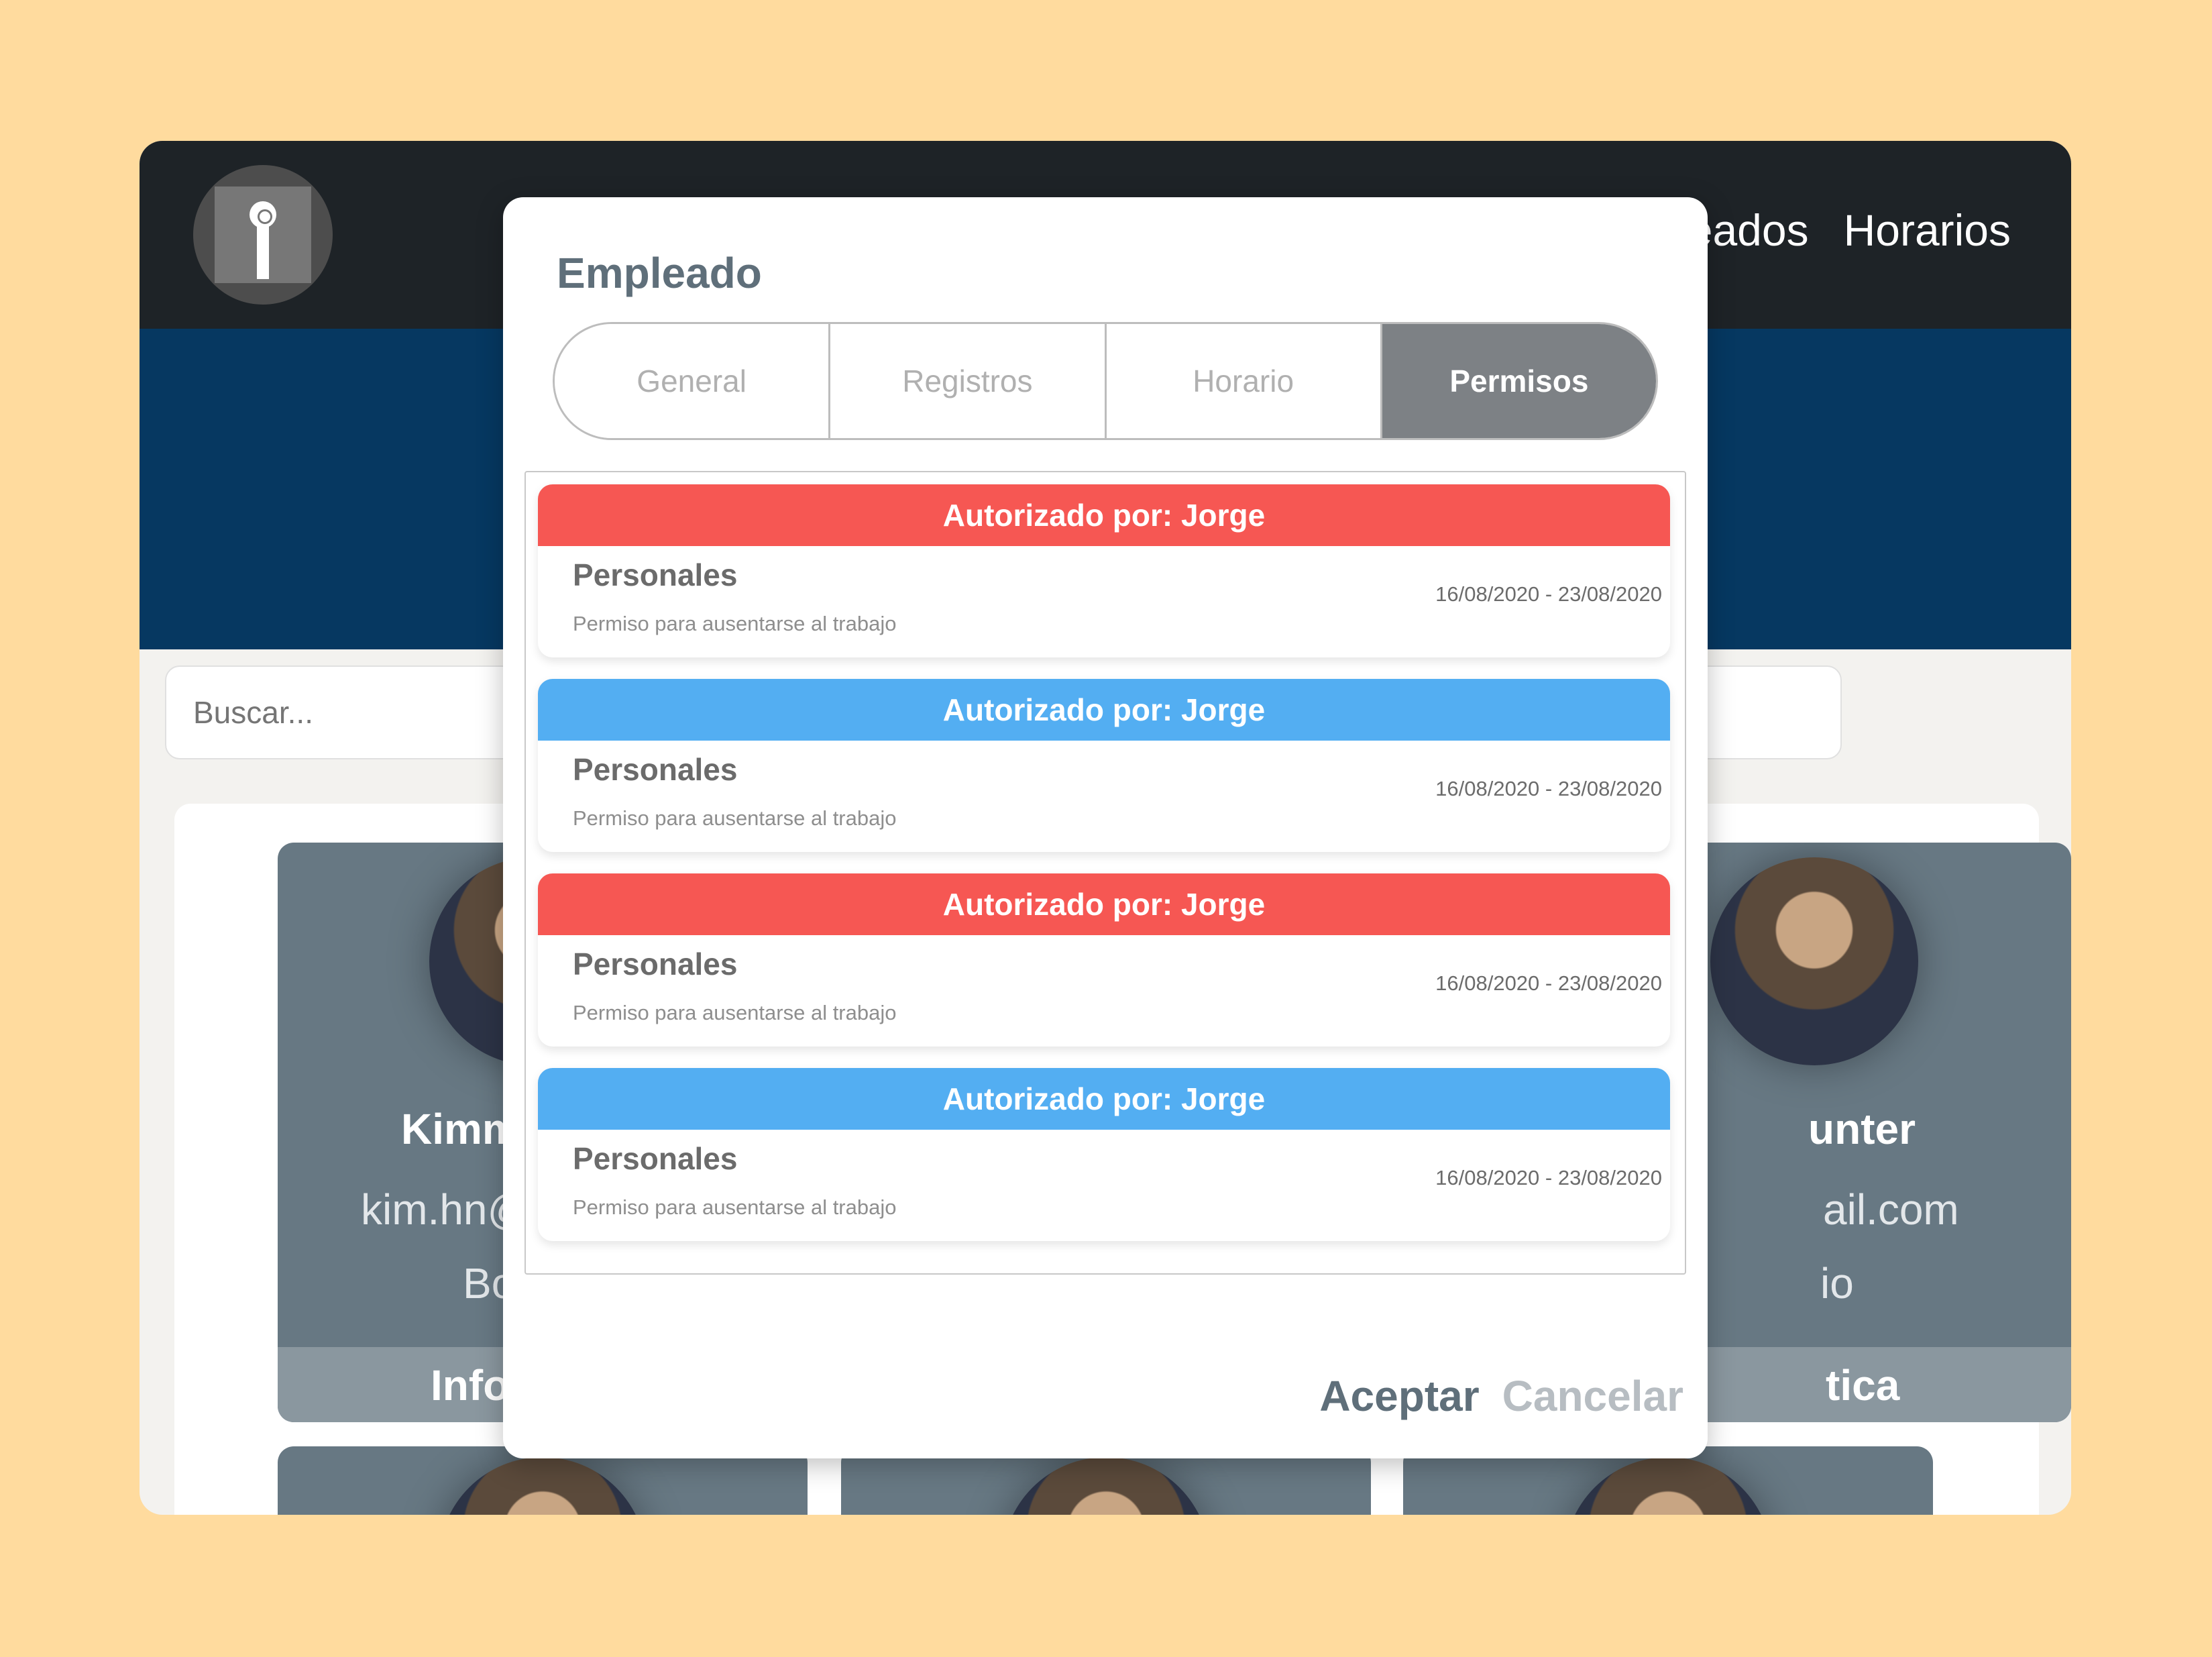 The width and height of the screenshot is (2212, 1657). What do you see at coordinates (1244, 381) in the screenshot?
I see `tab-horario: Horario` at bounding box center [1244, 381].